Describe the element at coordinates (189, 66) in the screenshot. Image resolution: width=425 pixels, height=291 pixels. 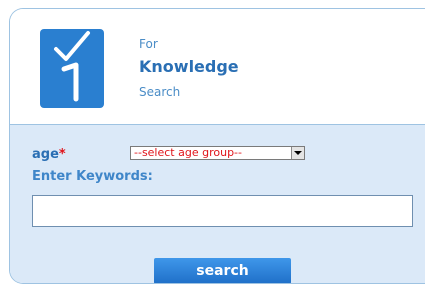
I see `tagline-knowledge: Knowledge` at that location.